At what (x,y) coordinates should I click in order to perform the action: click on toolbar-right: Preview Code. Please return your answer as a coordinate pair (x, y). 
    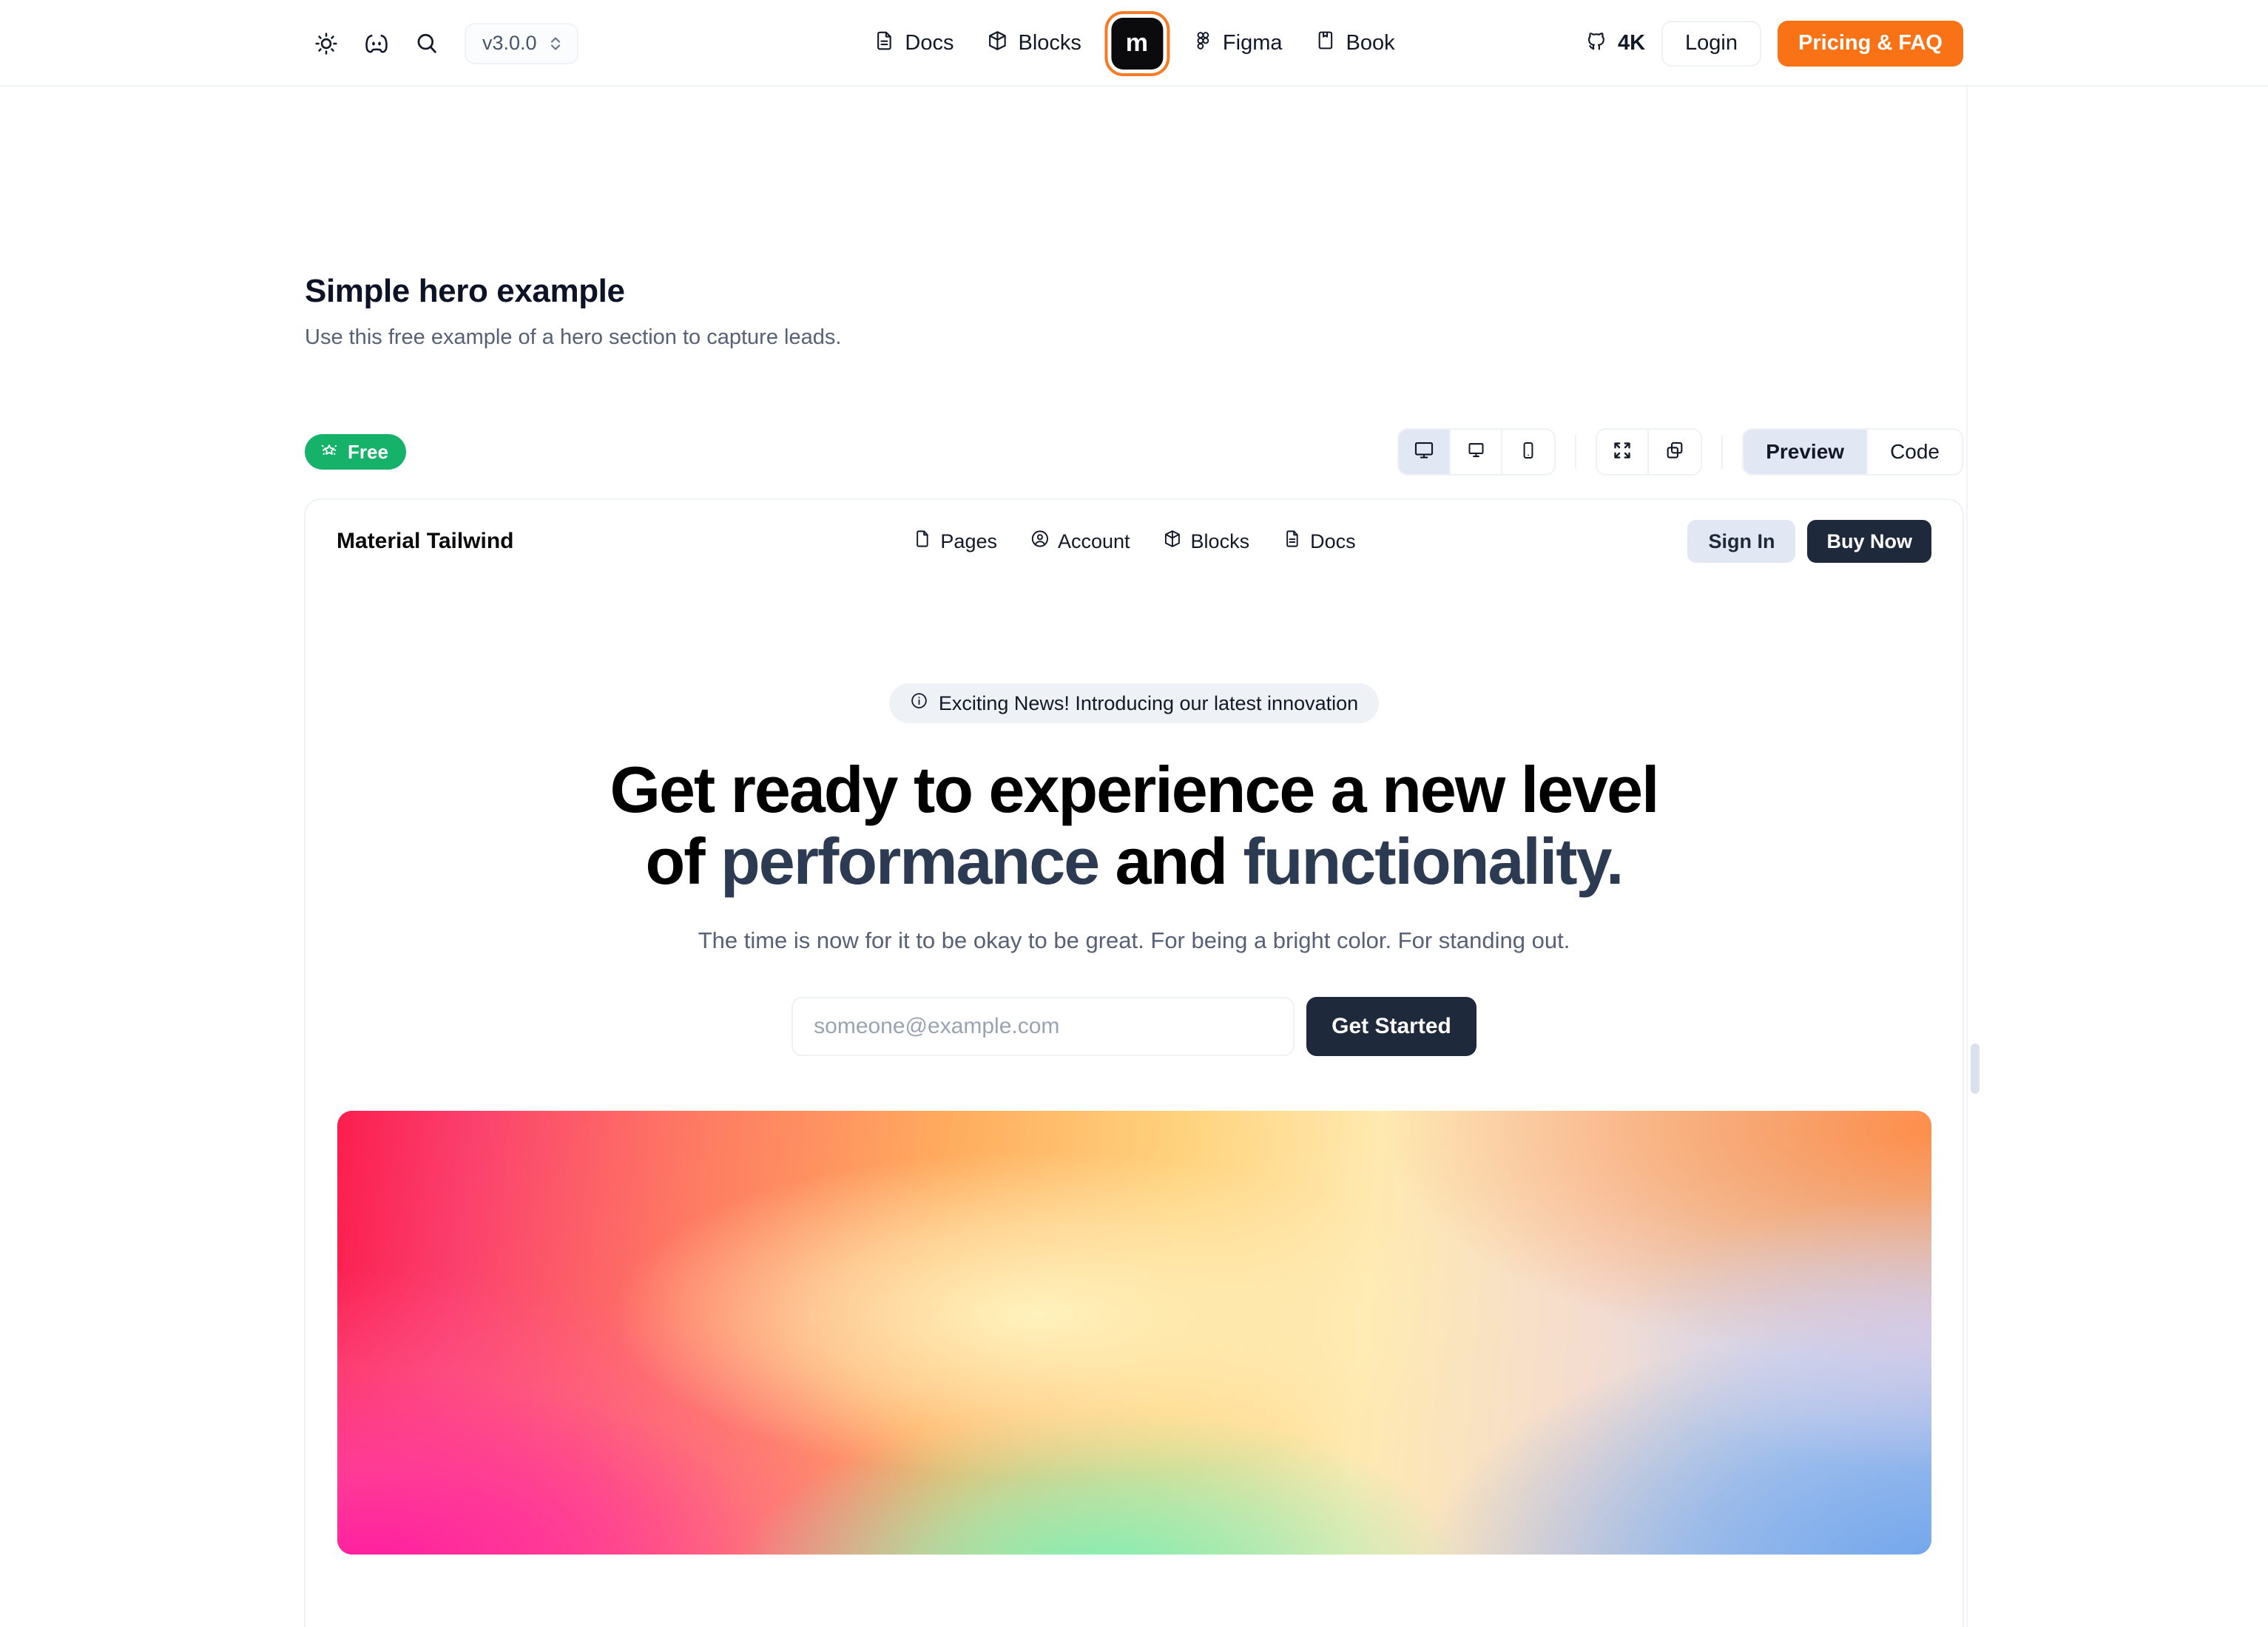
    Looking at the image, I should click on (1680, 452).